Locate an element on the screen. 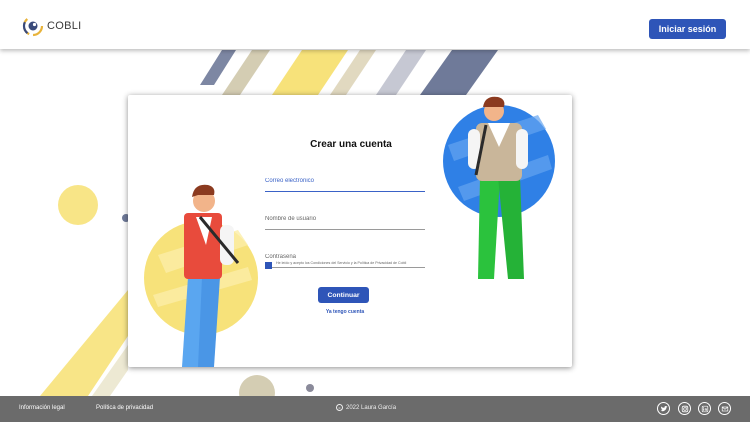 The height and width of the screenshot is (422, 750). username-field-wrapper is located at coordinates (345, 218).